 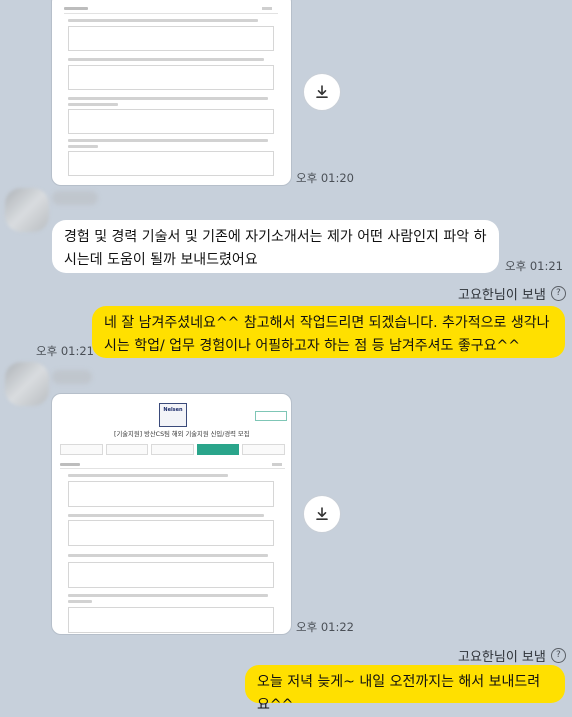 What do you see at coordinates (325, 627) in the screenshot?
I see `timestamp: 오후 01:22` at bounding box center [325, 627].